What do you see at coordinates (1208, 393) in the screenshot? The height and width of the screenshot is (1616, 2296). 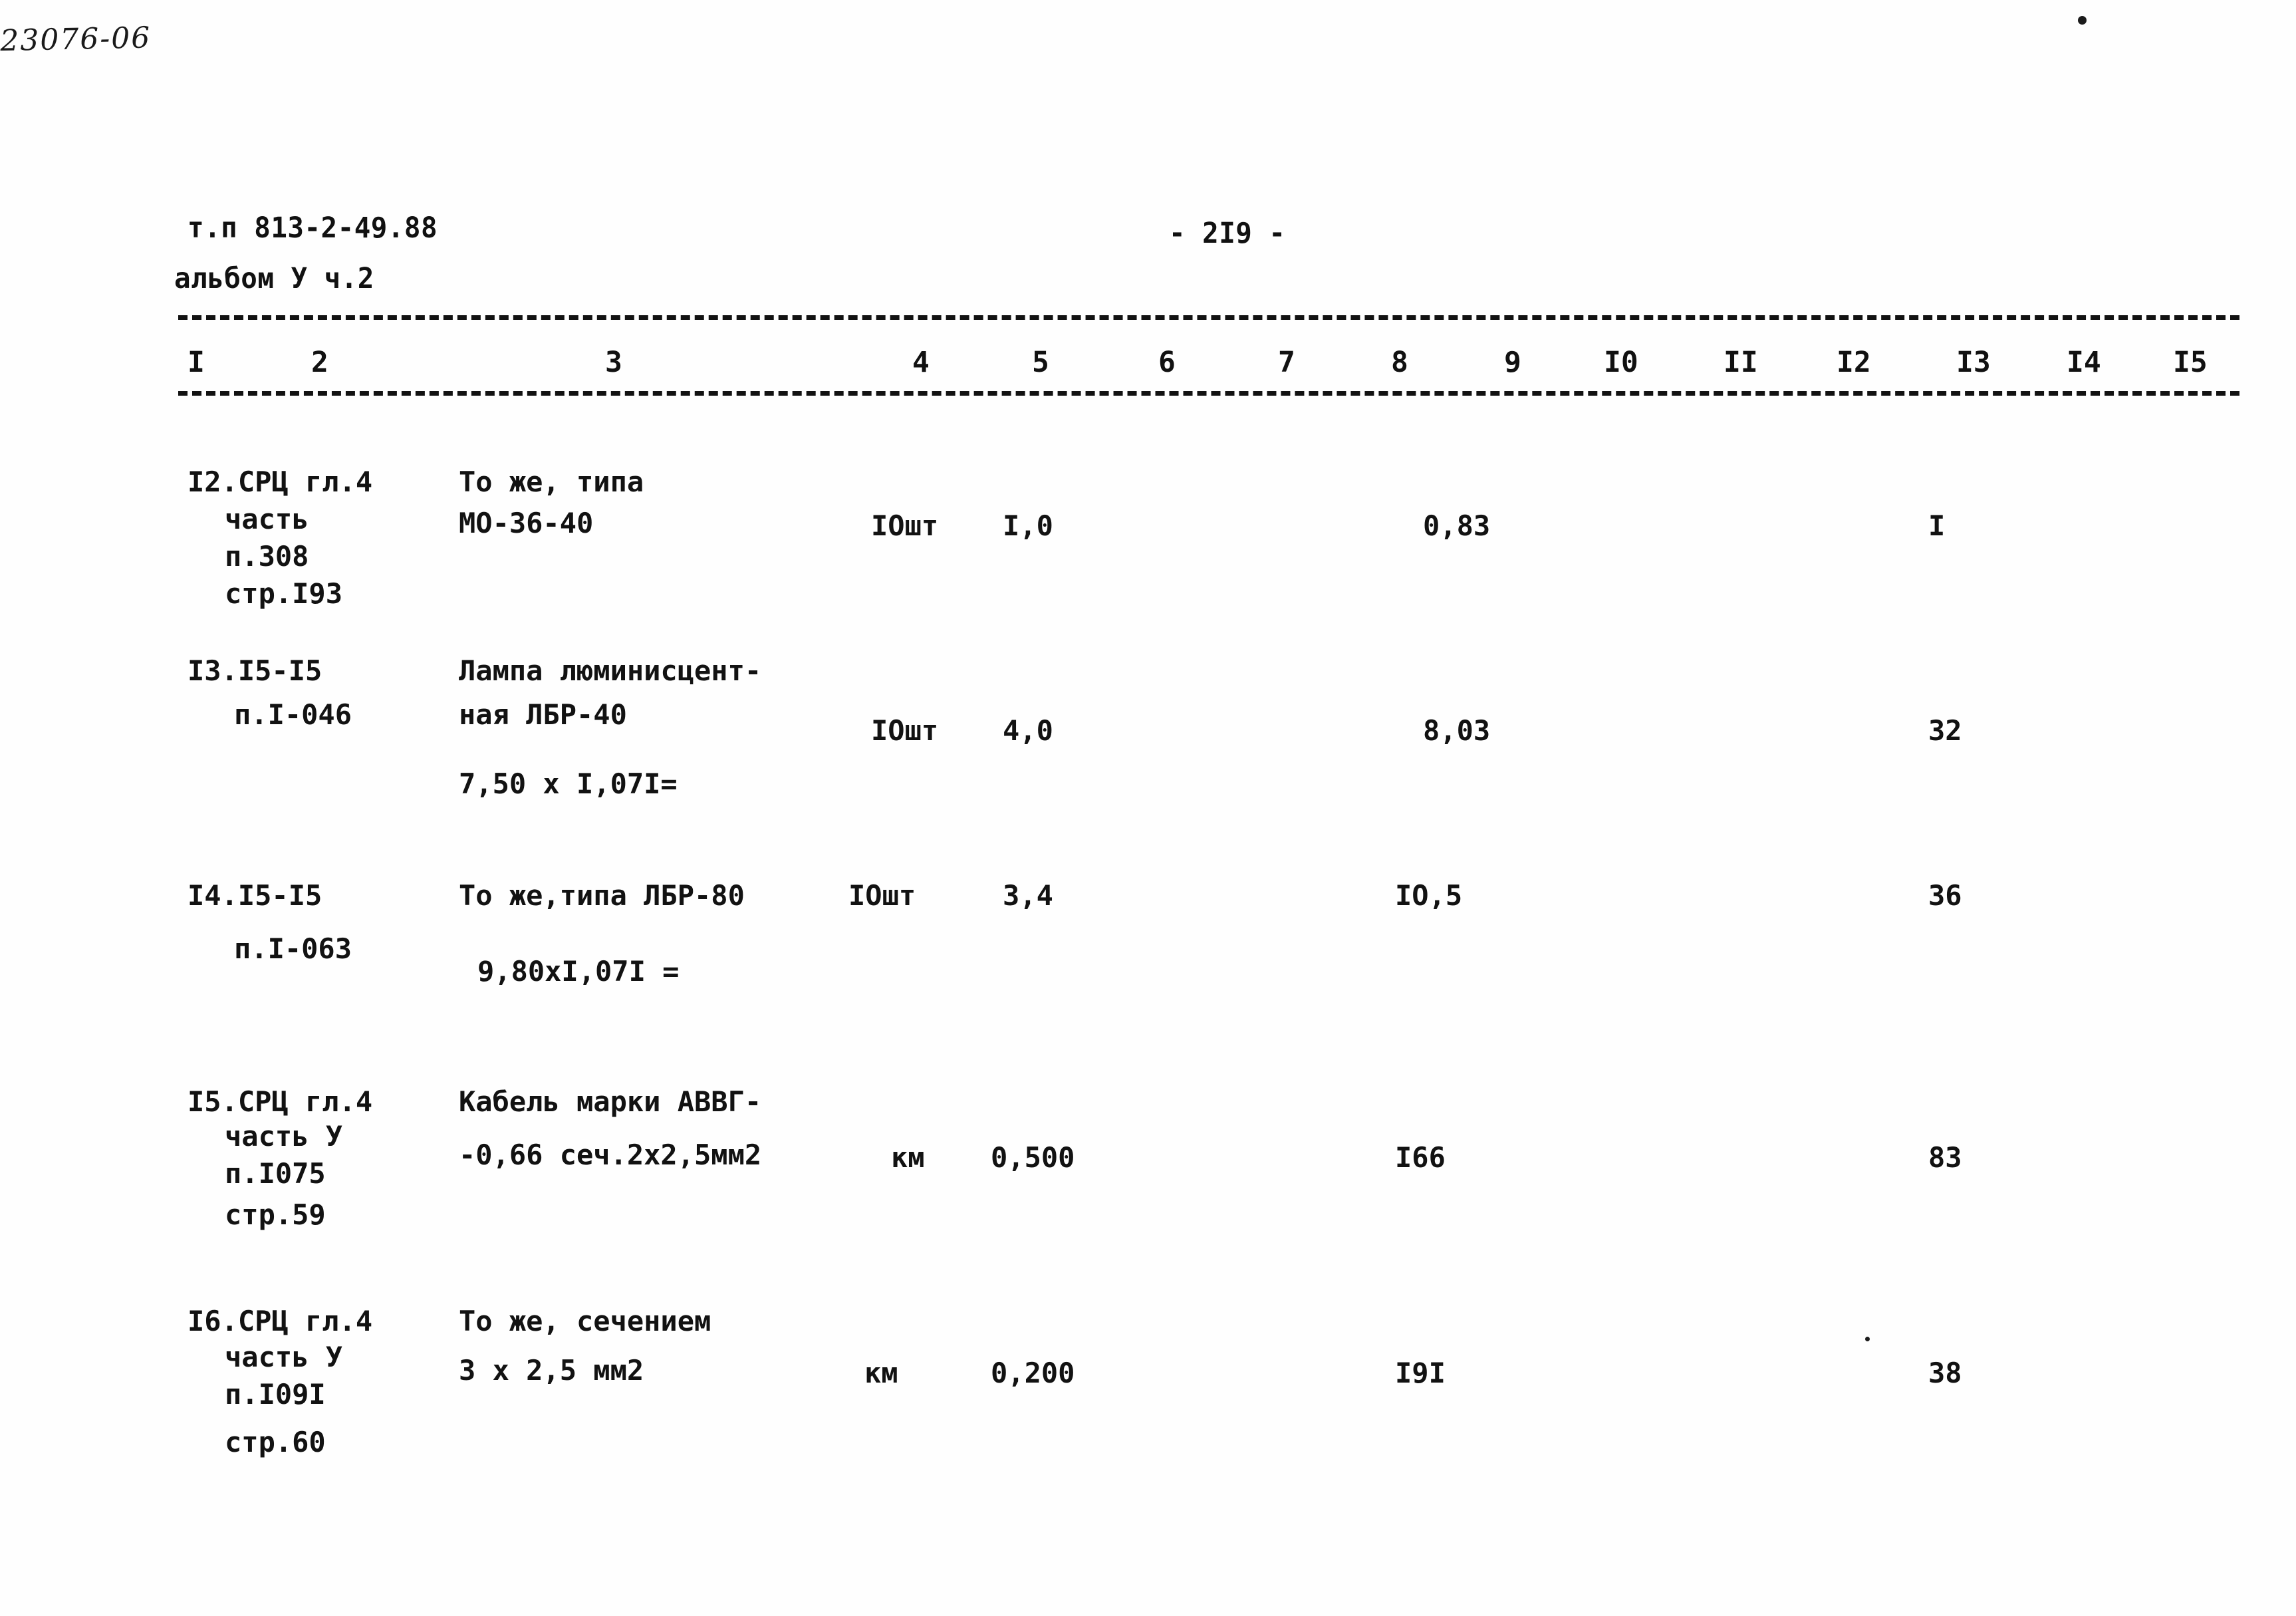 I see `table-header-divider` at bounding box center [1208, 393].